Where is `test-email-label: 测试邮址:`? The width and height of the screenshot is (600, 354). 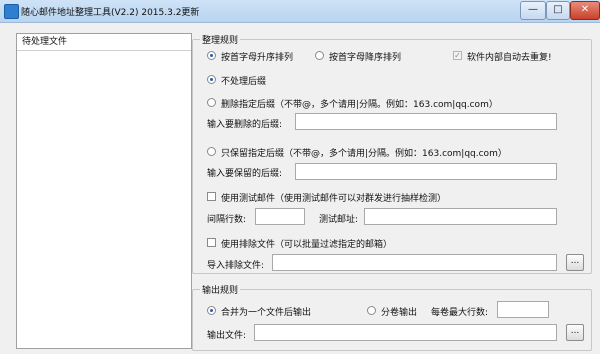 test-email-label: 测试邮址: is located at coordinates (339, 220).